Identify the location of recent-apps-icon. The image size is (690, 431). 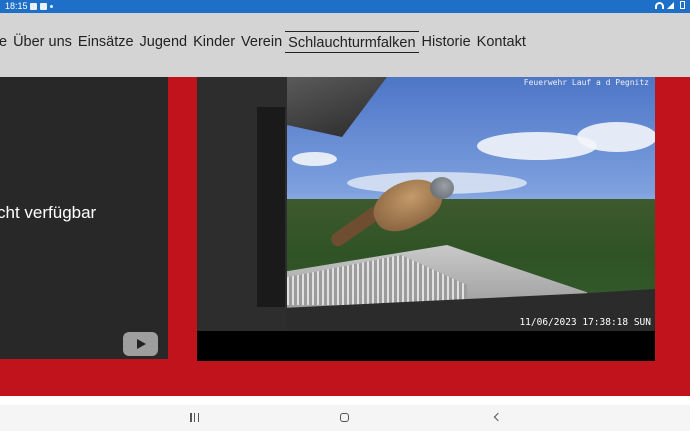
(194, 417).